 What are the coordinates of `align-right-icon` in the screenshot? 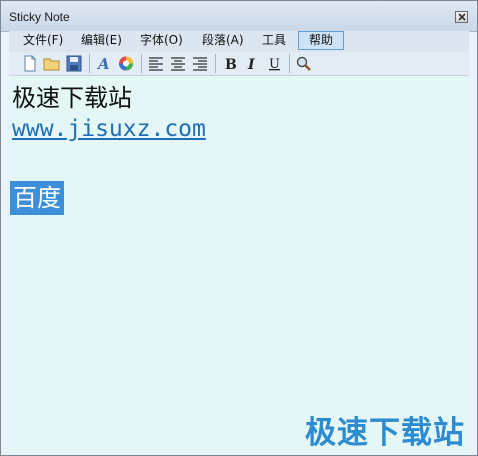 It's located at (200, 63).